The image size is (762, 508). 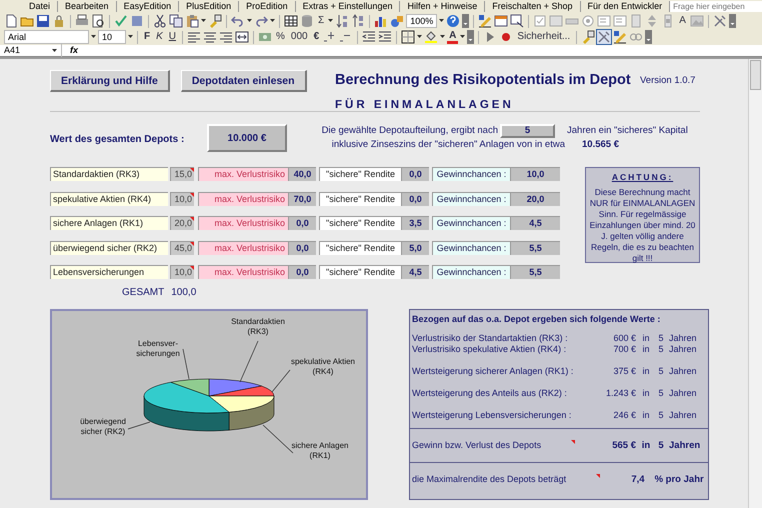 What do you see at coordinates (716, 6) in the screenshot?
I see `help-search-field: Frage hier eingeben` at bounding box center [716, 6].